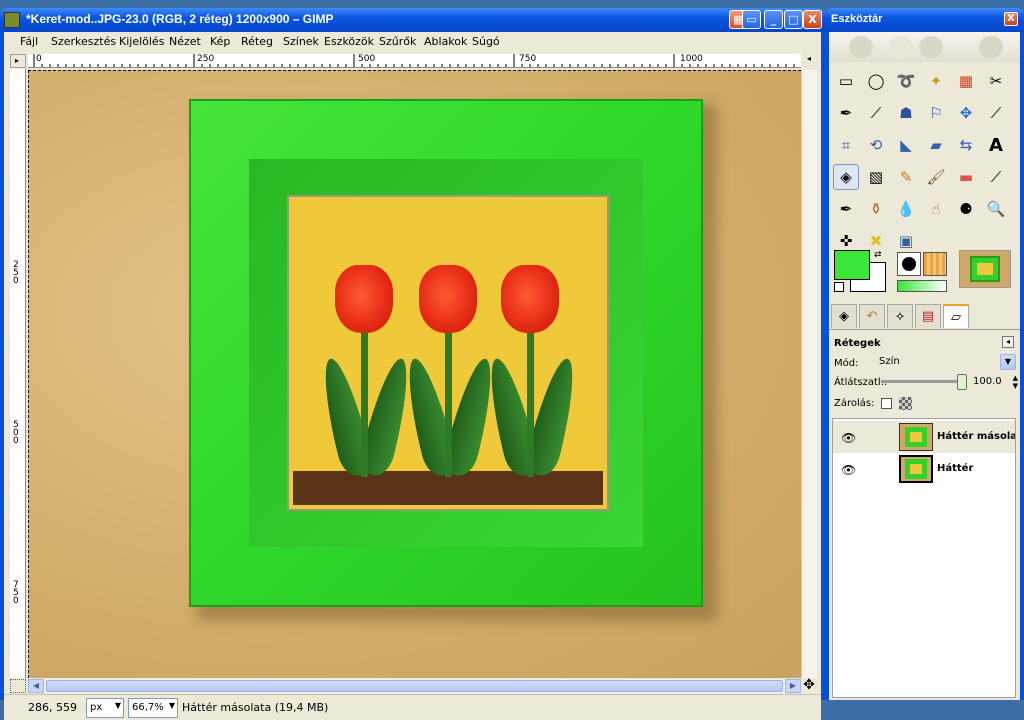 The image size is (1024, 720). I want to click on scroll-left-icon: ◀, so click(36, 686).